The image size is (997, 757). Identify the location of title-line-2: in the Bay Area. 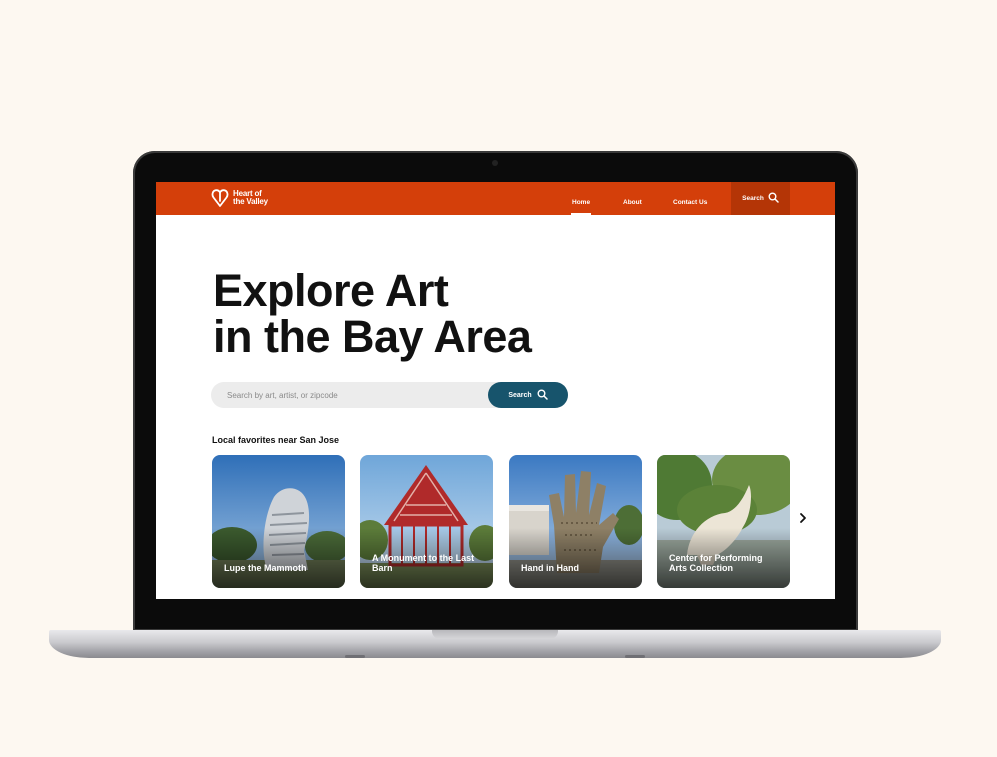
(372, 336).